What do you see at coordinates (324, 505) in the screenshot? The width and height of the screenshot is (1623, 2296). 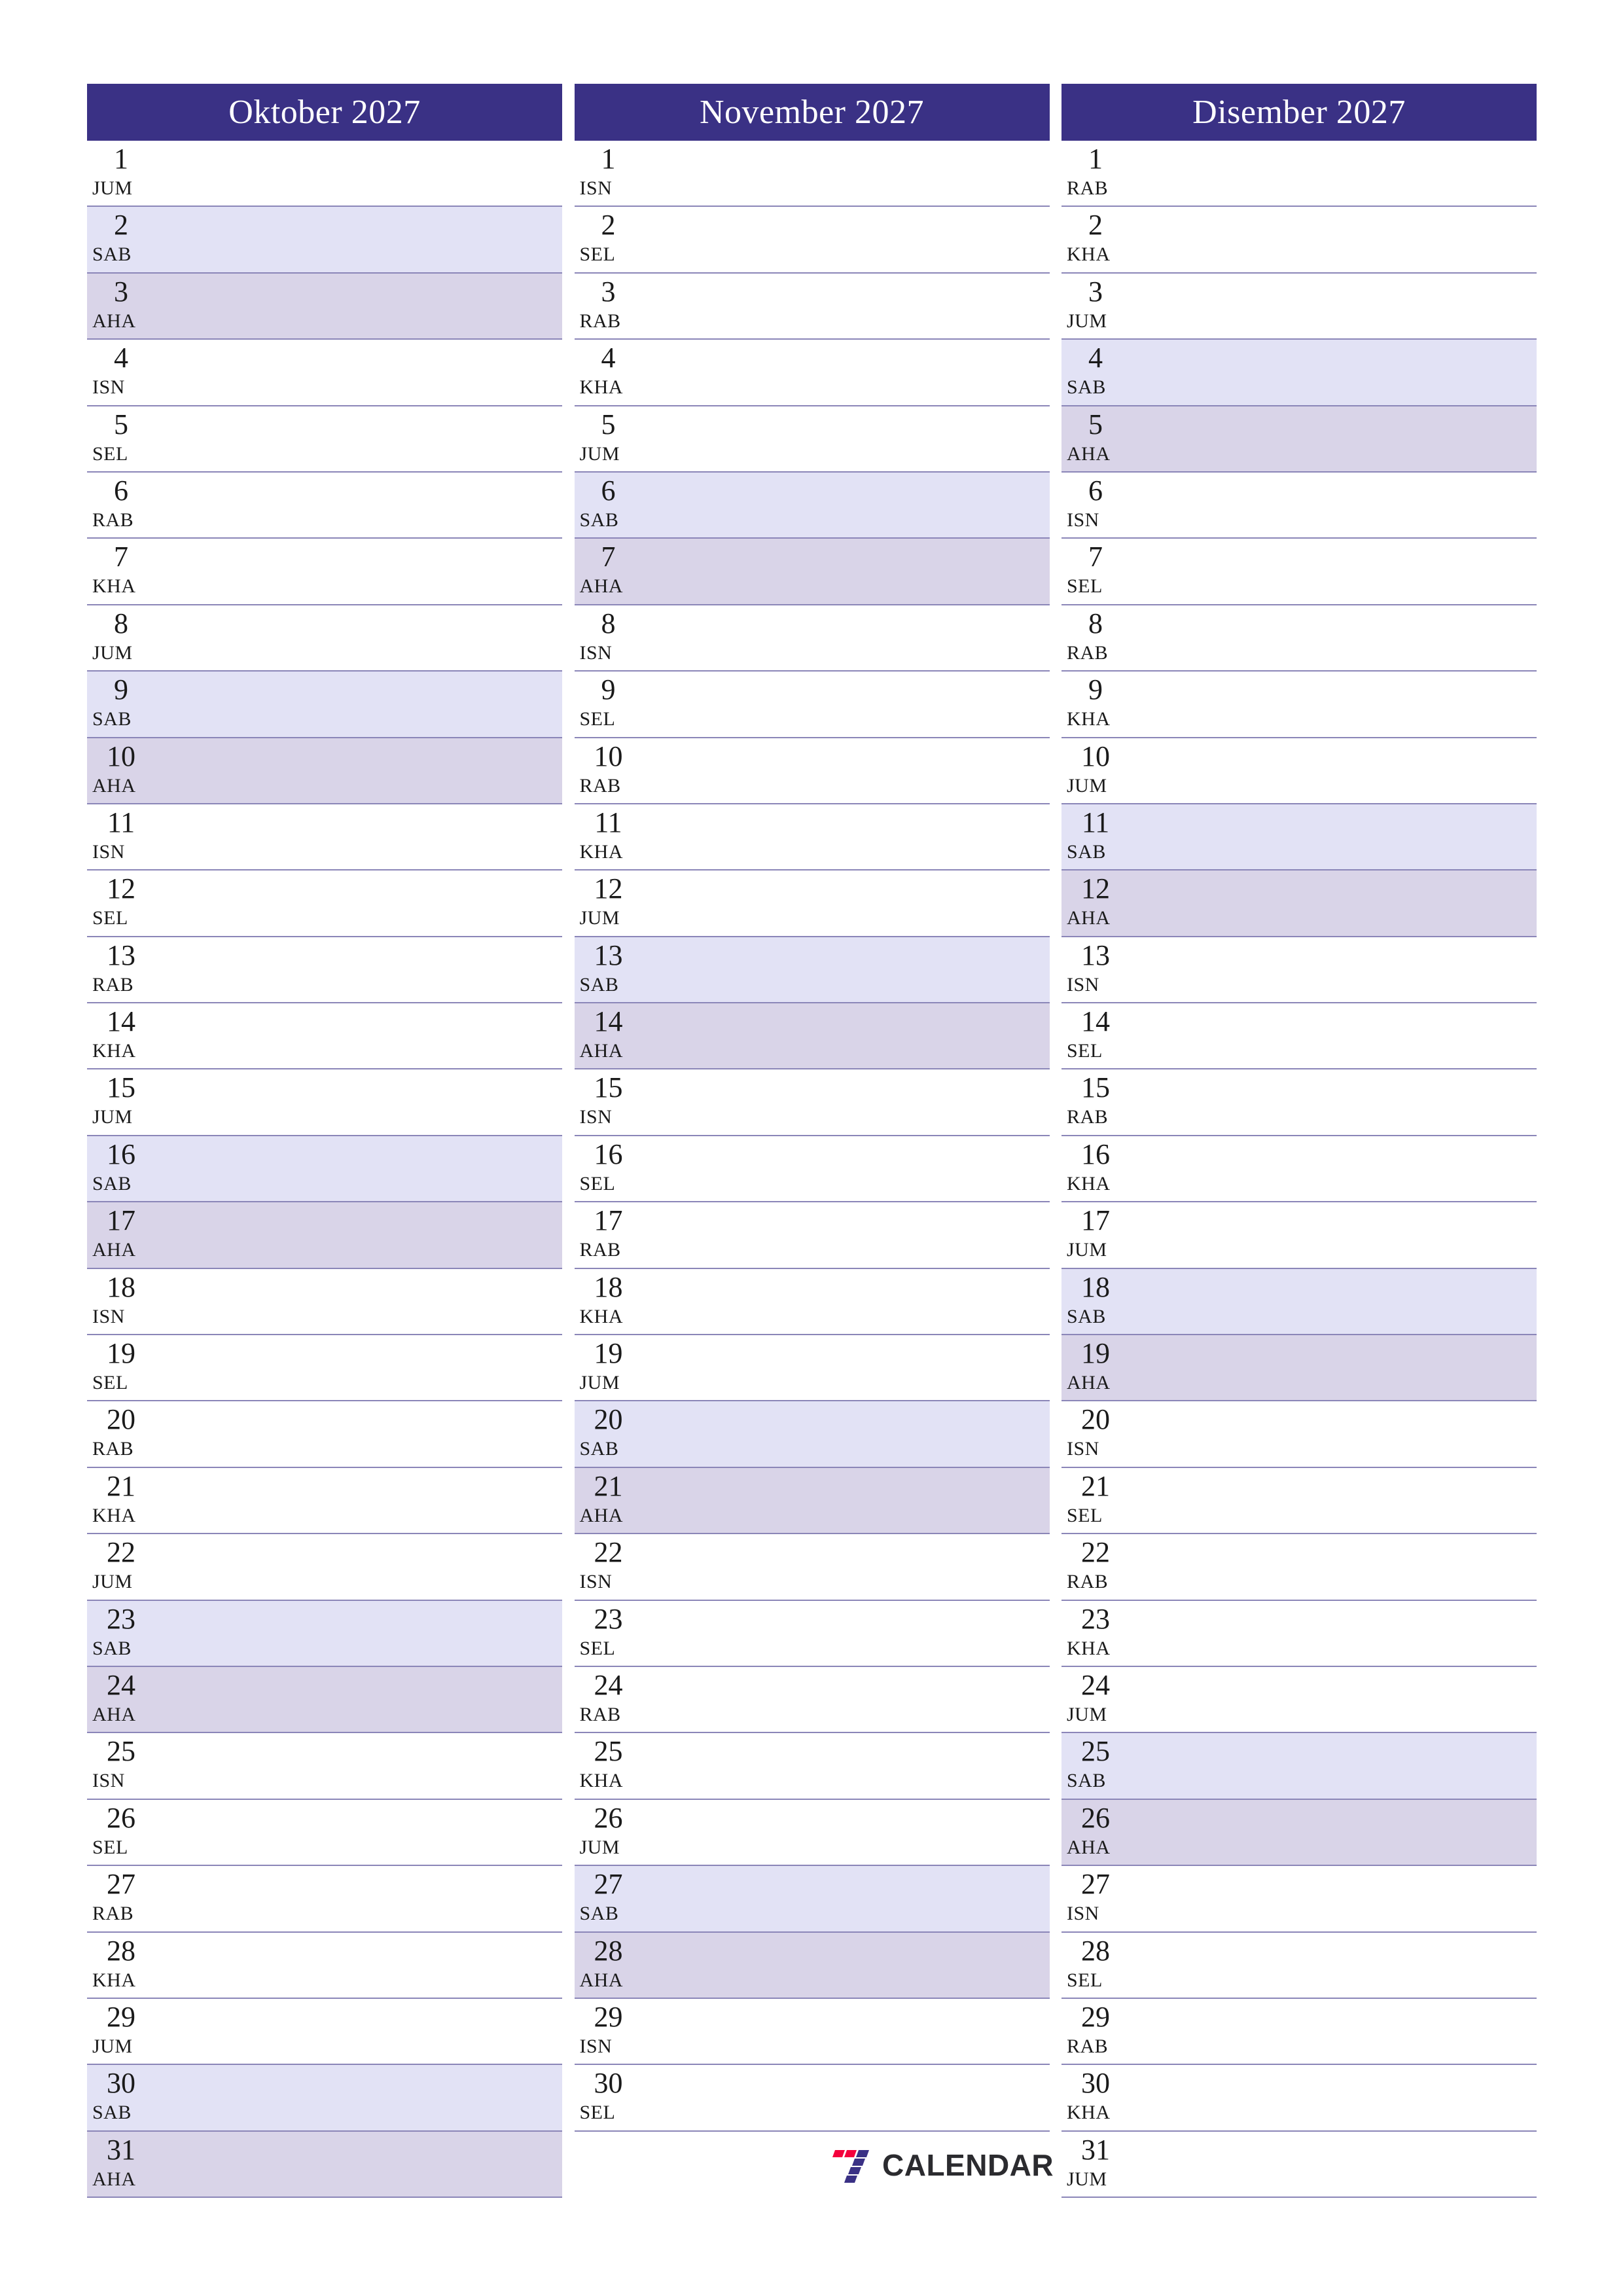 I see `day-row: 6 RAB` at bounding box center [324, 505].